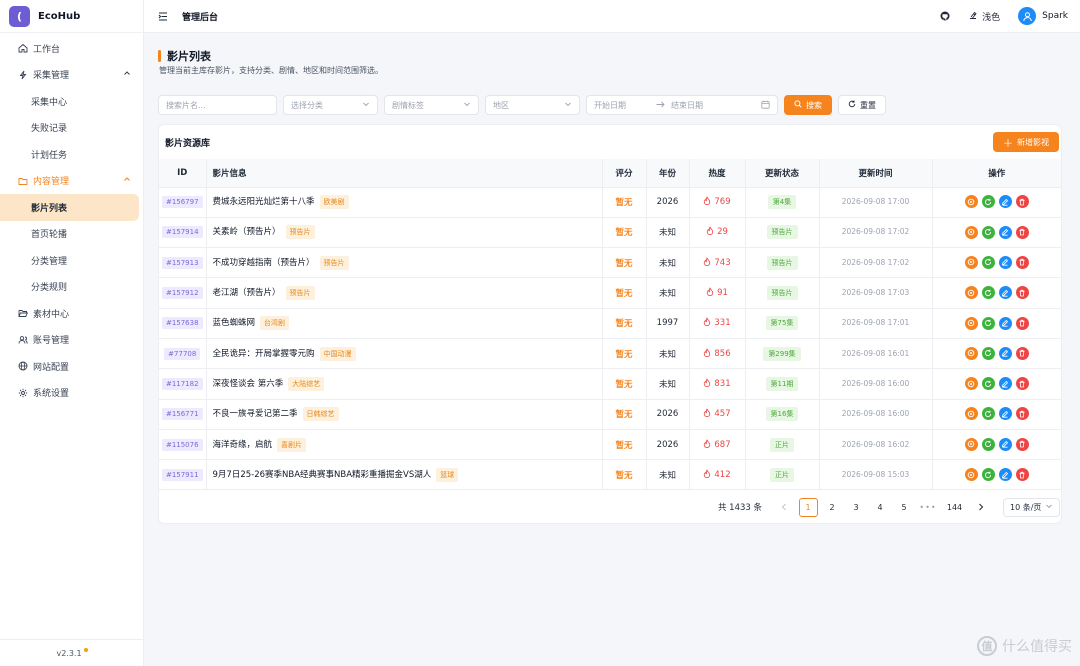 The image size is (1080, 666). I want to click on reset-button: 重置, so click(862, 105).